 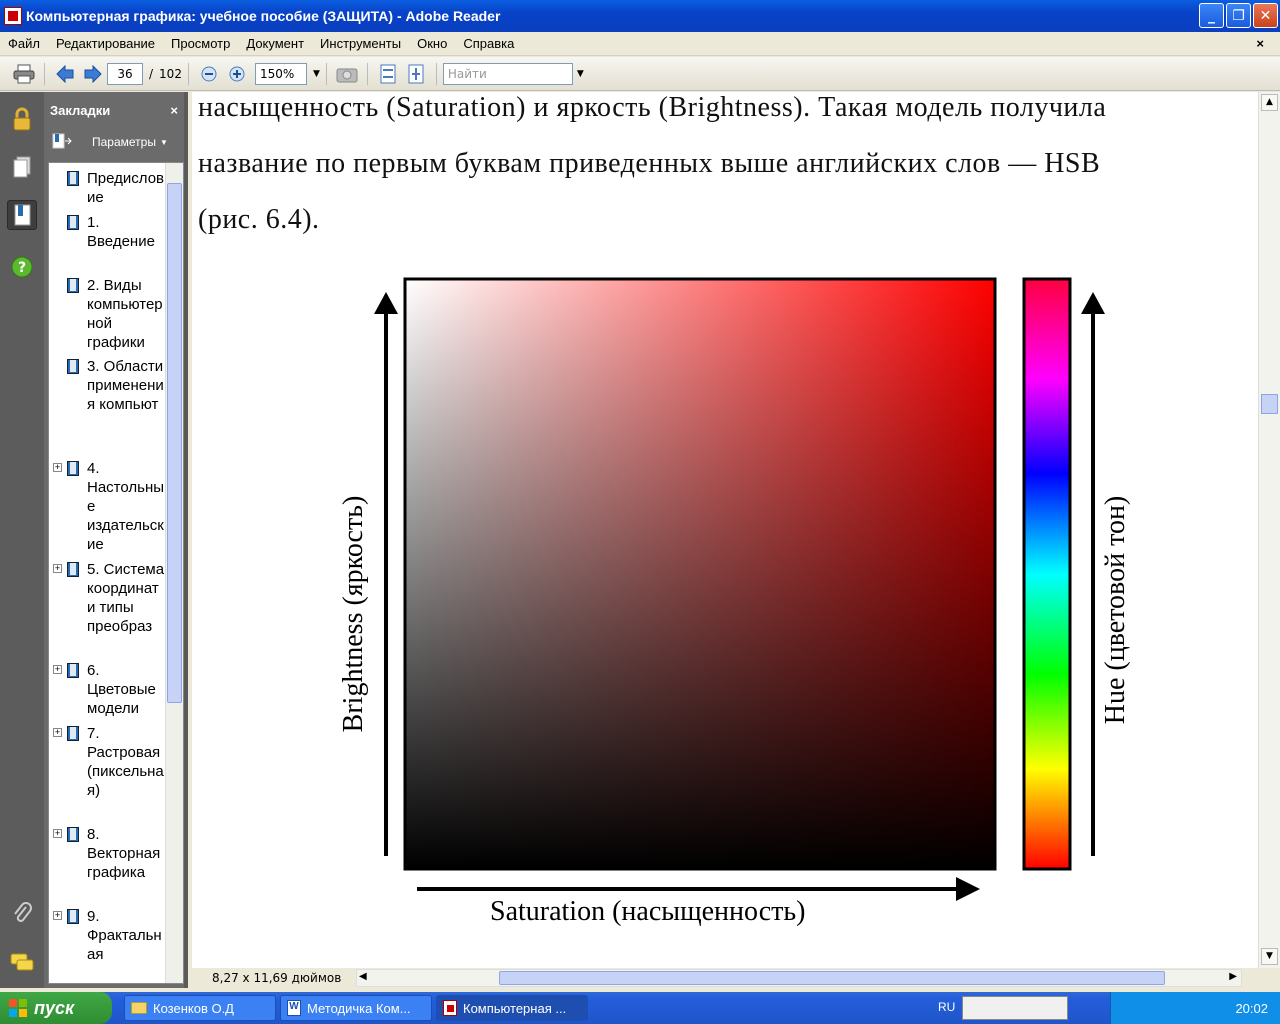 What do you see at coordinates (125, 73) in the screenshot?
I see `page-number-input: 36` at bounding box center [125, 73].